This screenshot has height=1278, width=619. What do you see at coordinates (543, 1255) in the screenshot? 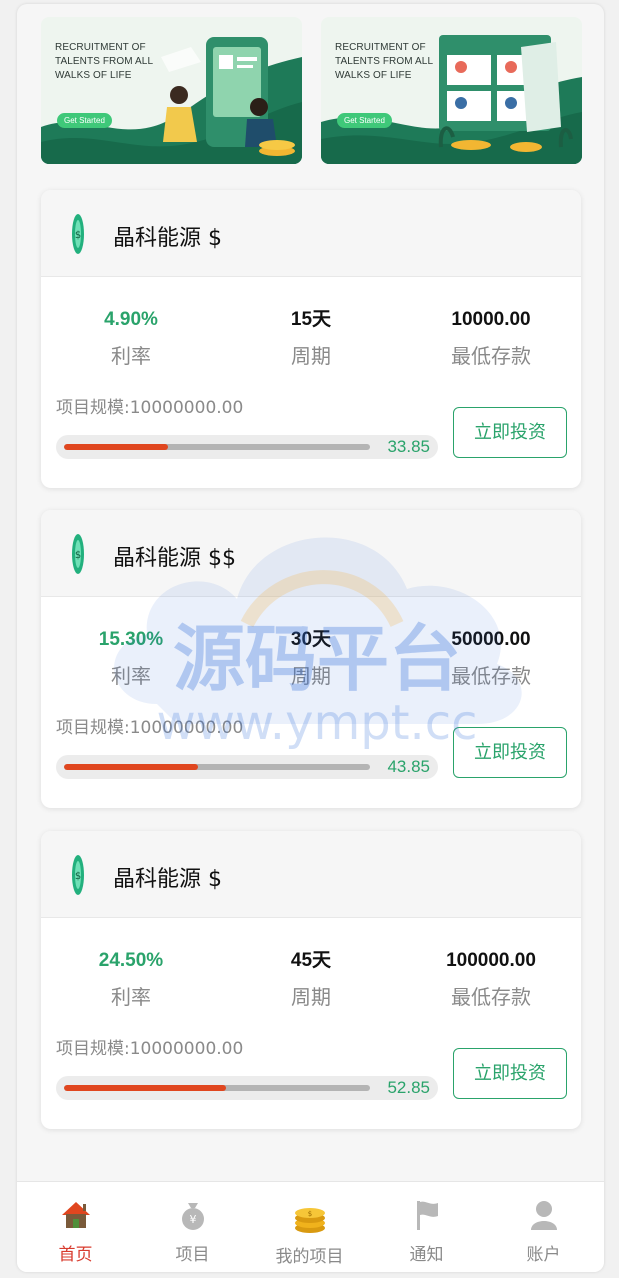
I see `tab-label: 账户` at bounding box center [543, 1255].